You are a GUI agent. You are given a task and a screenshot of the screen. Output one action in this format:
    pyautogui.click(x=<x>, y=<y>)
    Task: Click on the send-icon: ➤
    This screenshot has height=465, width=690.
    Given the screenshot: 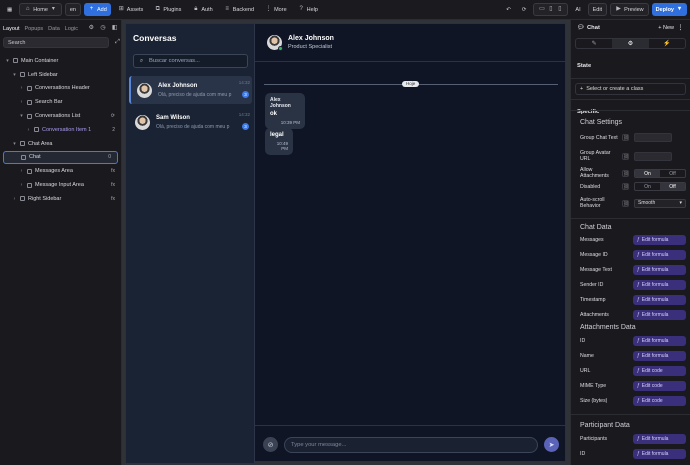 What is the action you would take?
    pyautogui.click(x=551, y=444)
    